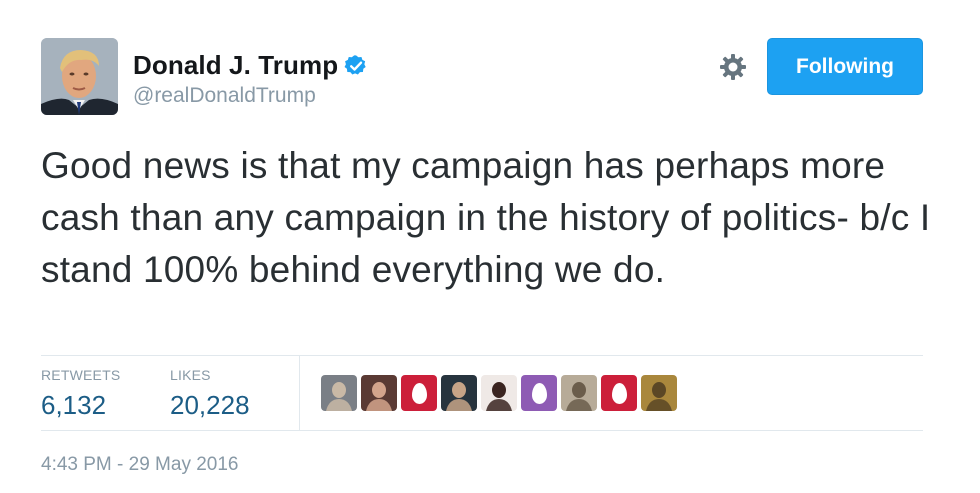 This screenshot has height=493, width=980. I want to click on likes-stat: LIKES 20,228, so click(210, 394).